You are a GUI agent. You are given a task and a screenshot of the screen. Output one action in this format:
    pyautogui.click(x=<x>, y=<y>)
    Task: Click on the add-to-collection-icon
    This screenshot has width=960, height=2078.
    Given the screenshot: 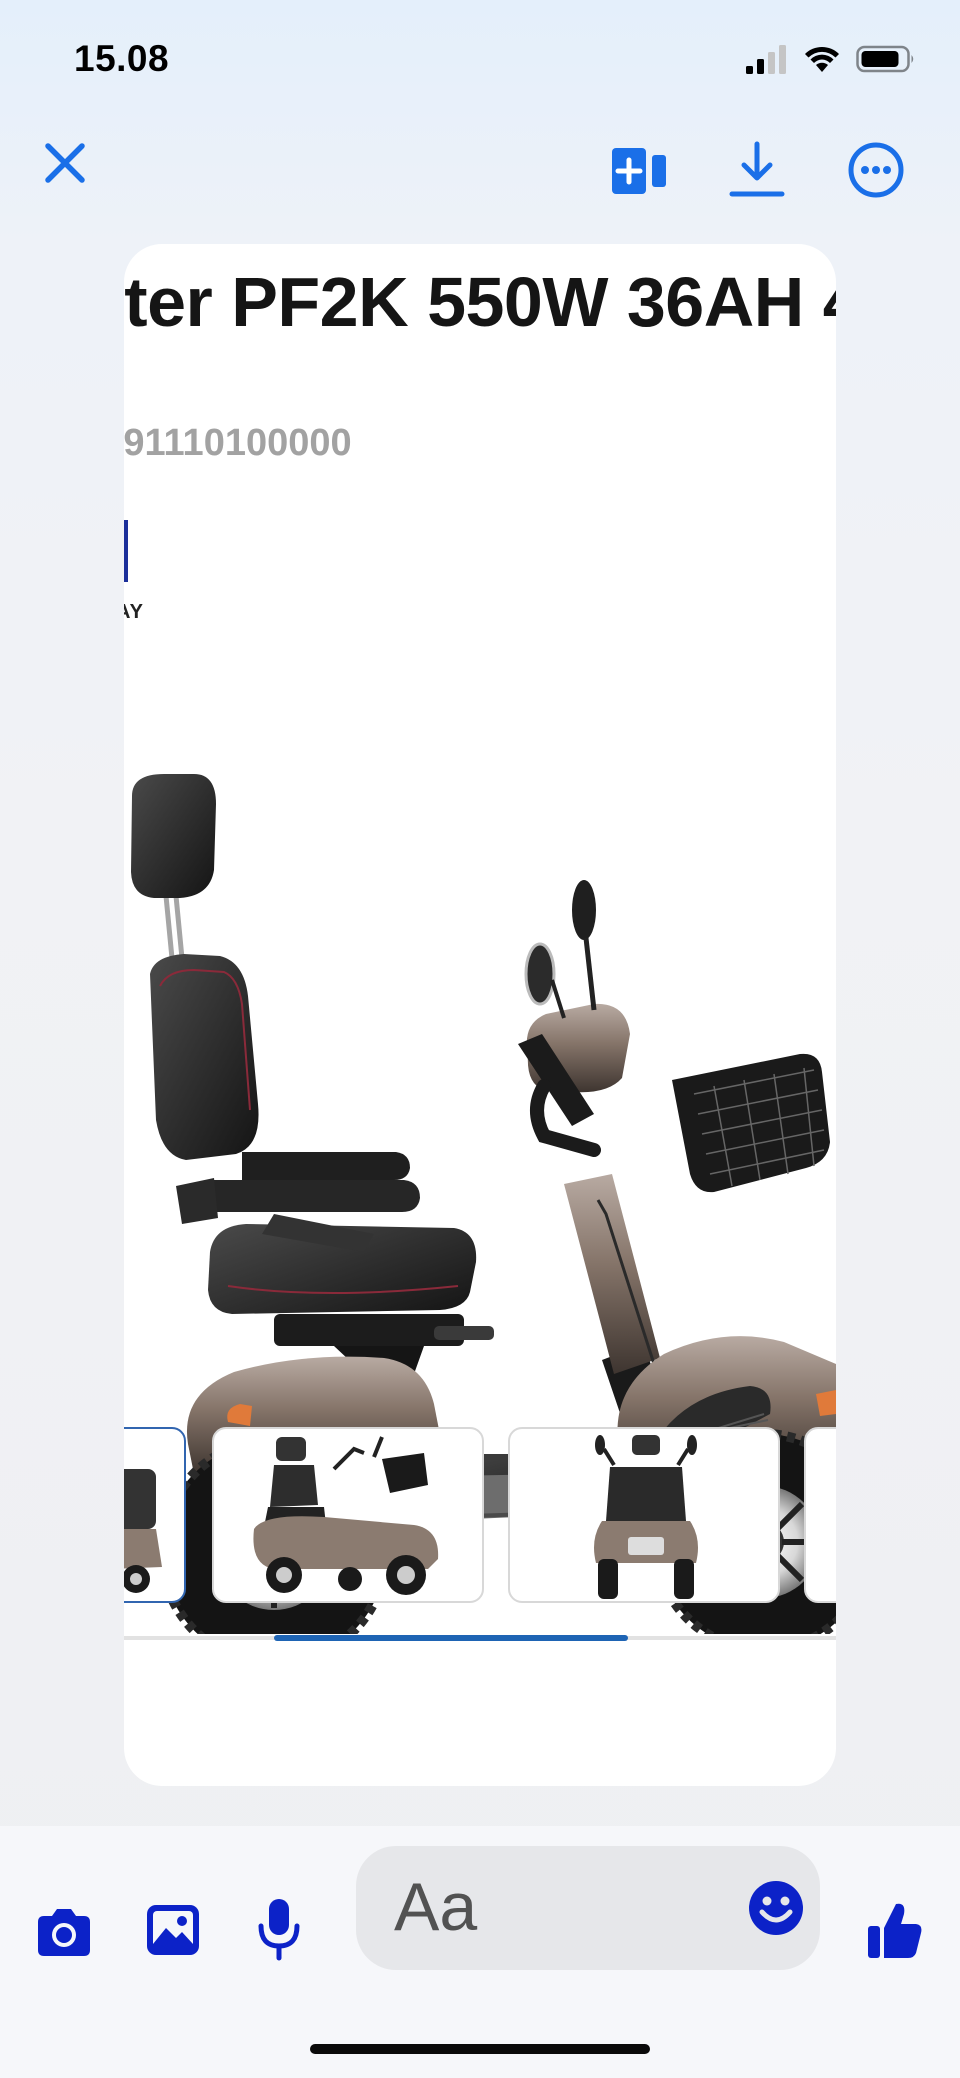 What is the action you would take?
    pyautogui.click(x=639, y=171)
    